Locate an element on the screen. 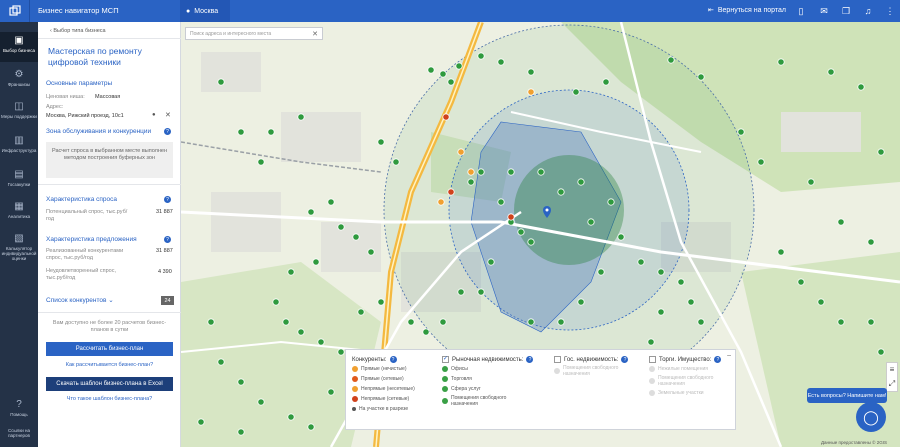  legend-item: На участке в разрезе is located at coordinates (383, 409).